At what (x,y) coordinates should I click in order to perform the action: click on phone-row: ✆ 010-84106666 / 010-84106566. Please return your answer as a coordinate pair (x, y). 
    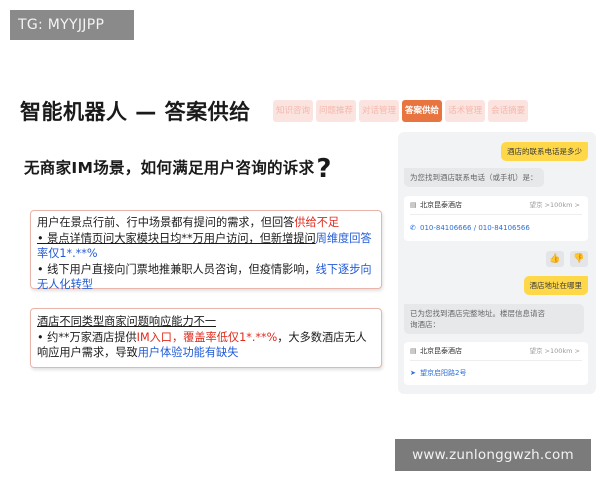
    Looking at the image, I should click on (496, 228).